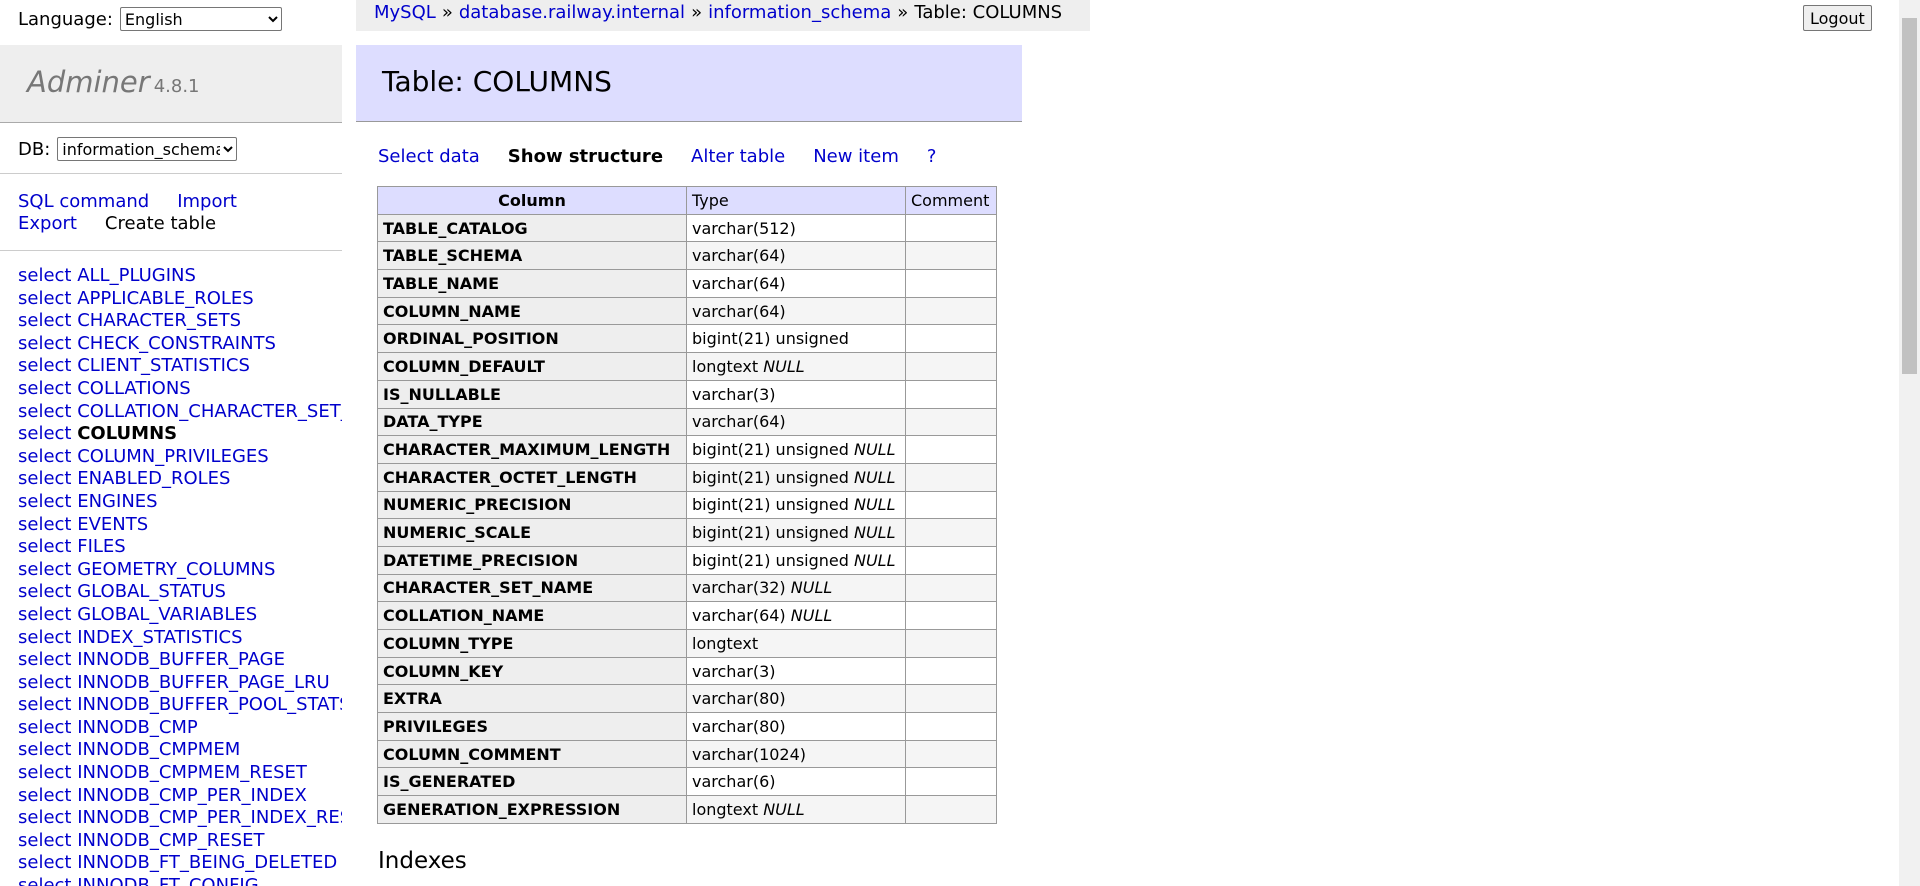 This screenshot has width=1920, height=886. I want to click on table-name-link: INNODB_CMP_RESET, so click(170, 840).